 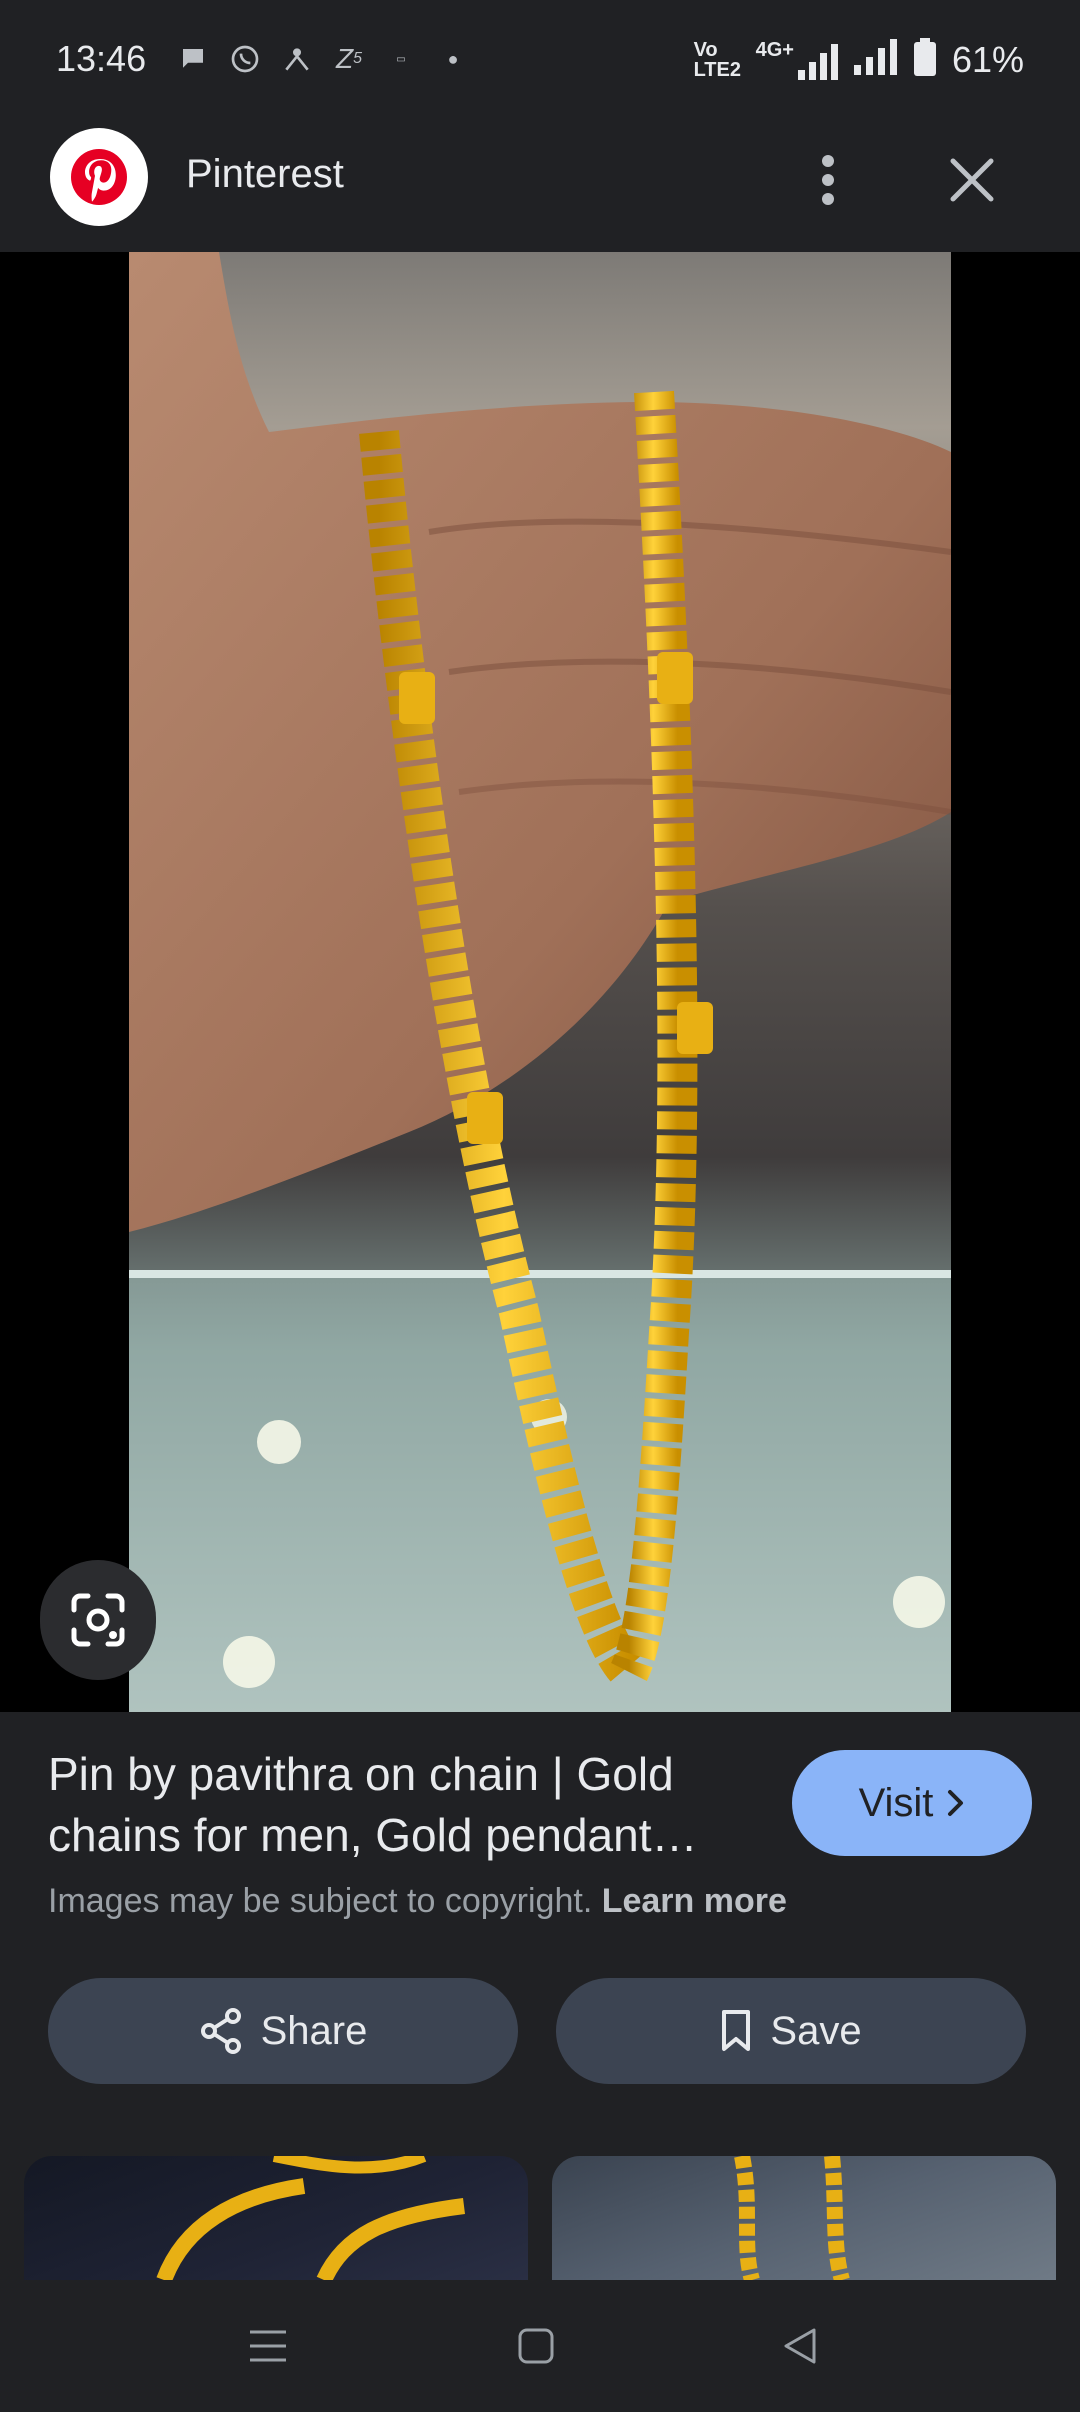 I want to click on home-button, so click(x=536, y=2346).